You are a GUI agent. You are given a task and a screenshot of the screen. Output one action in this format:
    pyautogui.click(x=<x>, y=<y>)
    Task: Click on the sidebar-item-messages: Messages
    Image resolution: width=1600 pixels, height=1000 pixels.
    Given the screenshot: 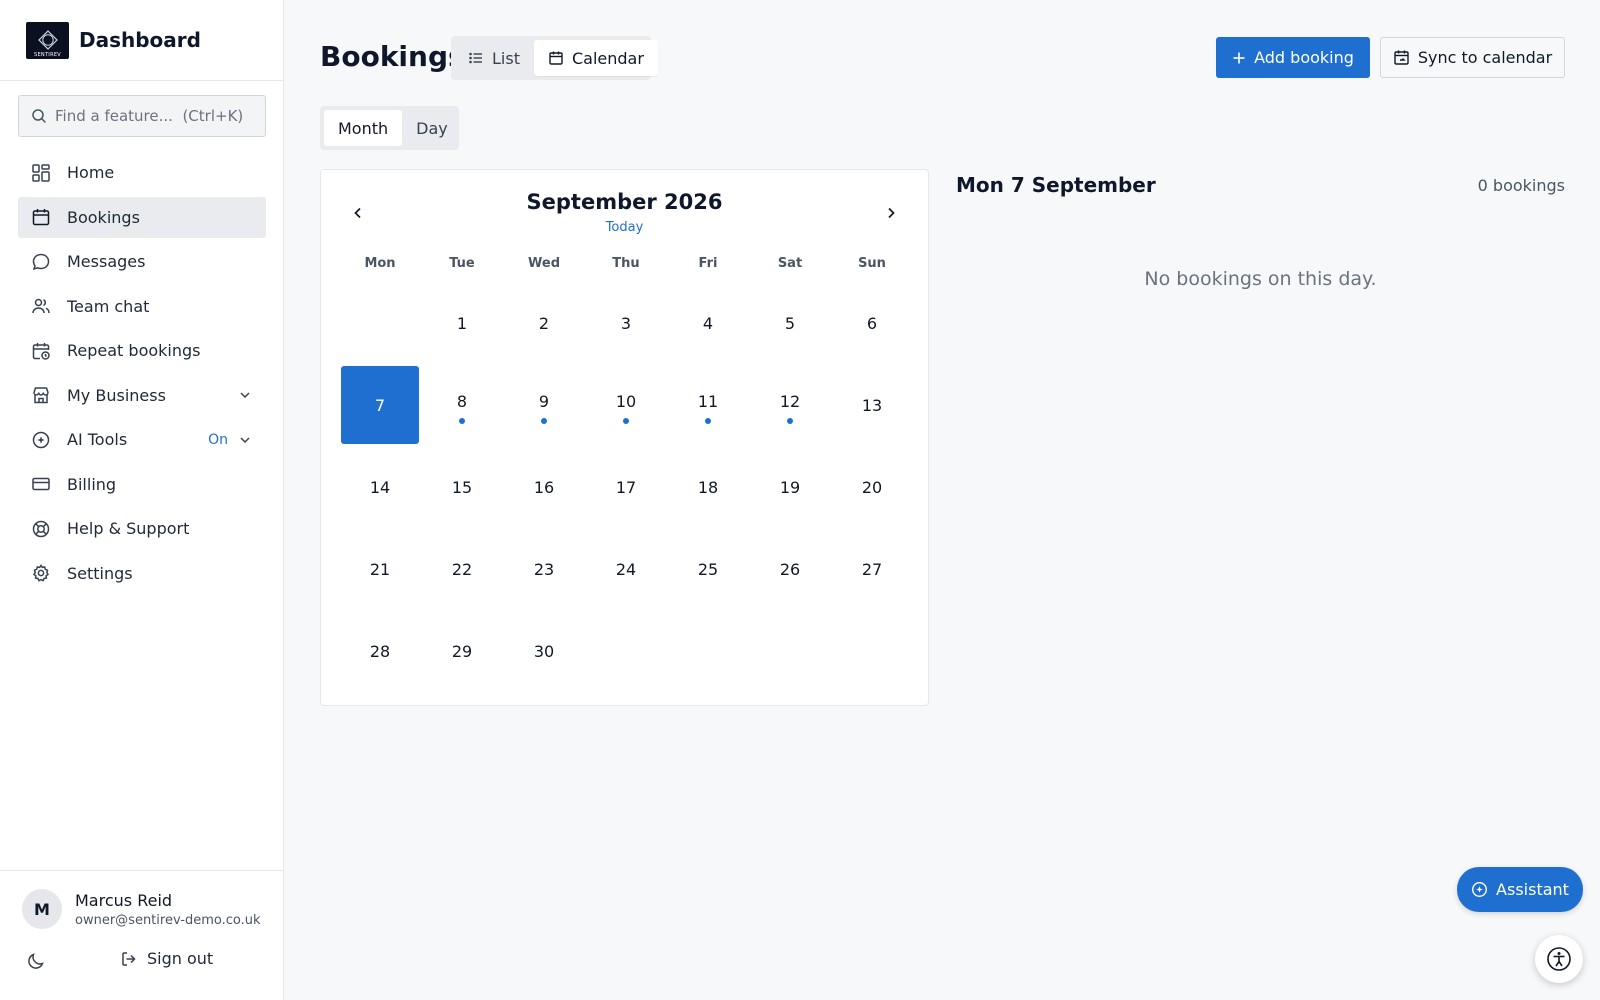 What is the action you would take?
    pyautogui.click(x=142, y=261)
    